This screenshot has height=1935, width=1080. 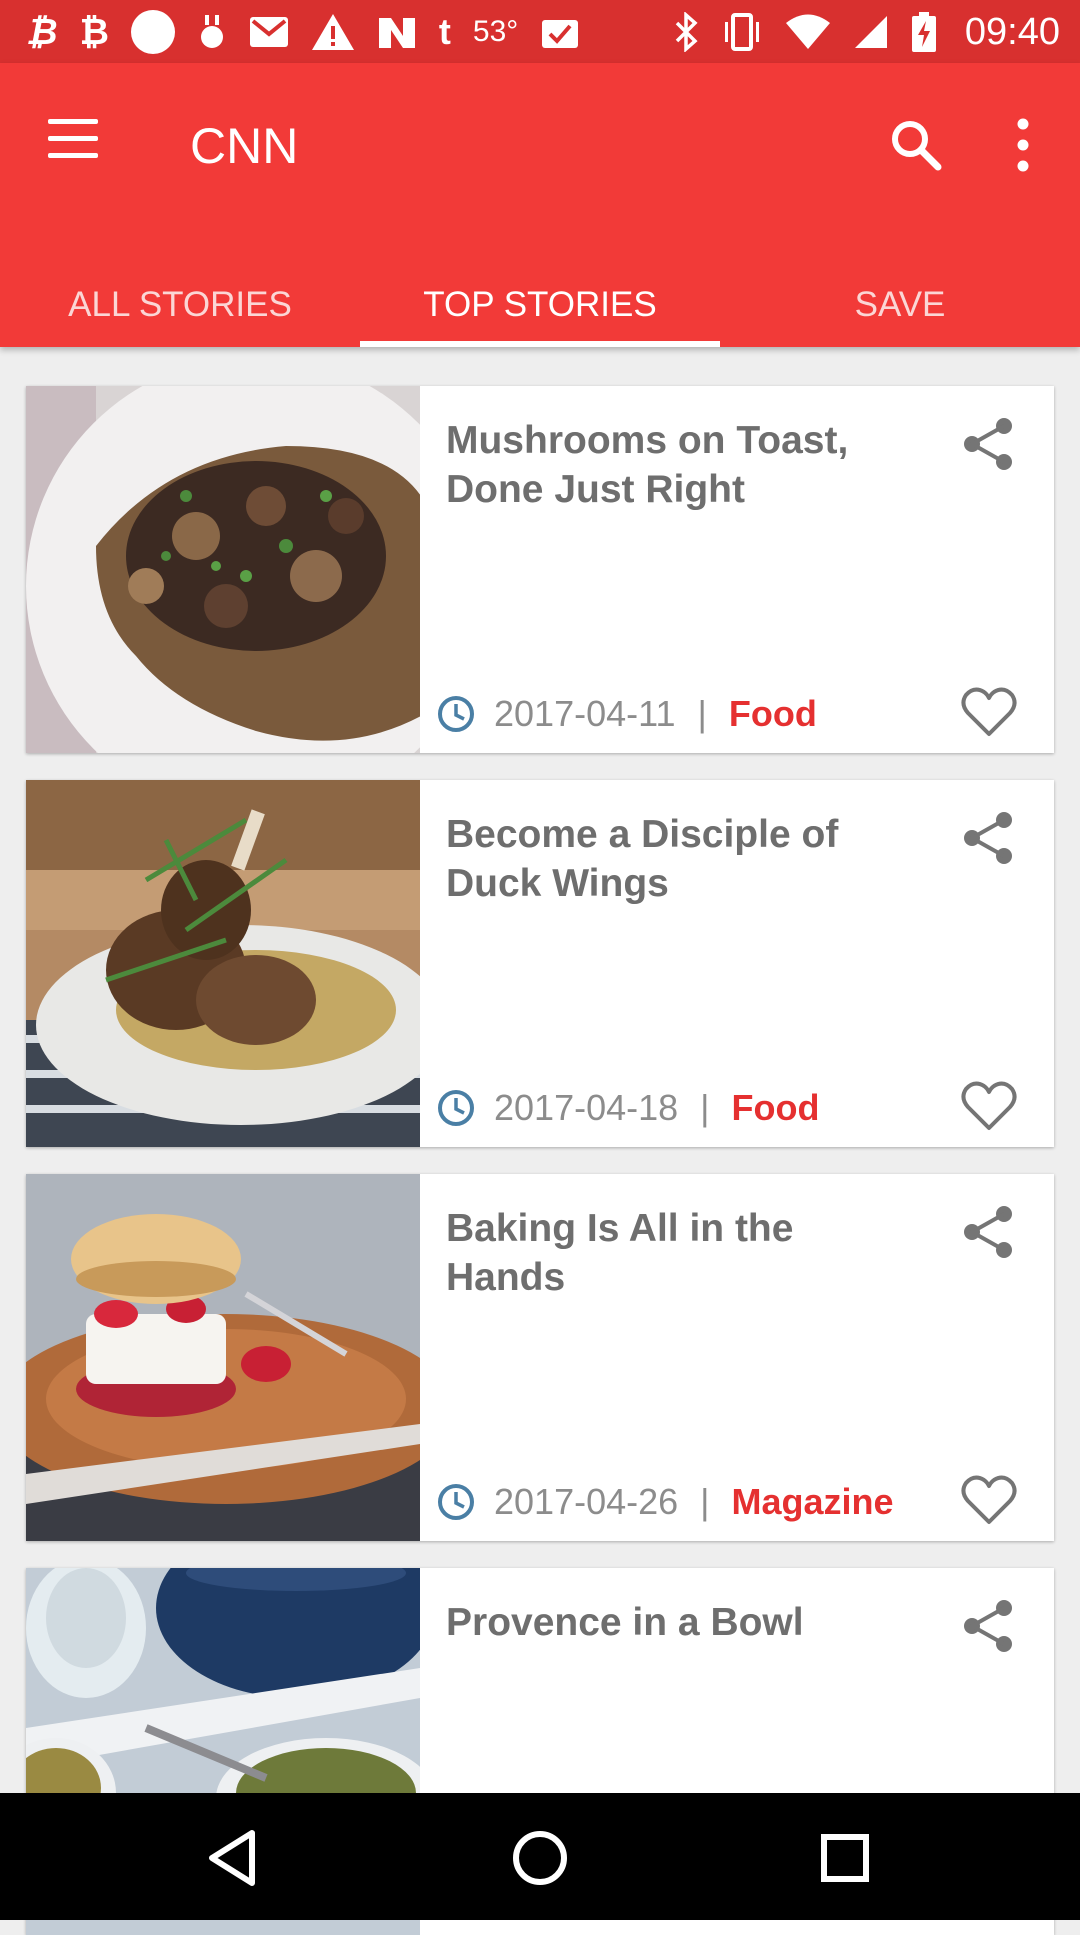 What do you see at coordinates (560, 34) in the screenshot?
I see `task-icon` at bounding box center [560, 34].